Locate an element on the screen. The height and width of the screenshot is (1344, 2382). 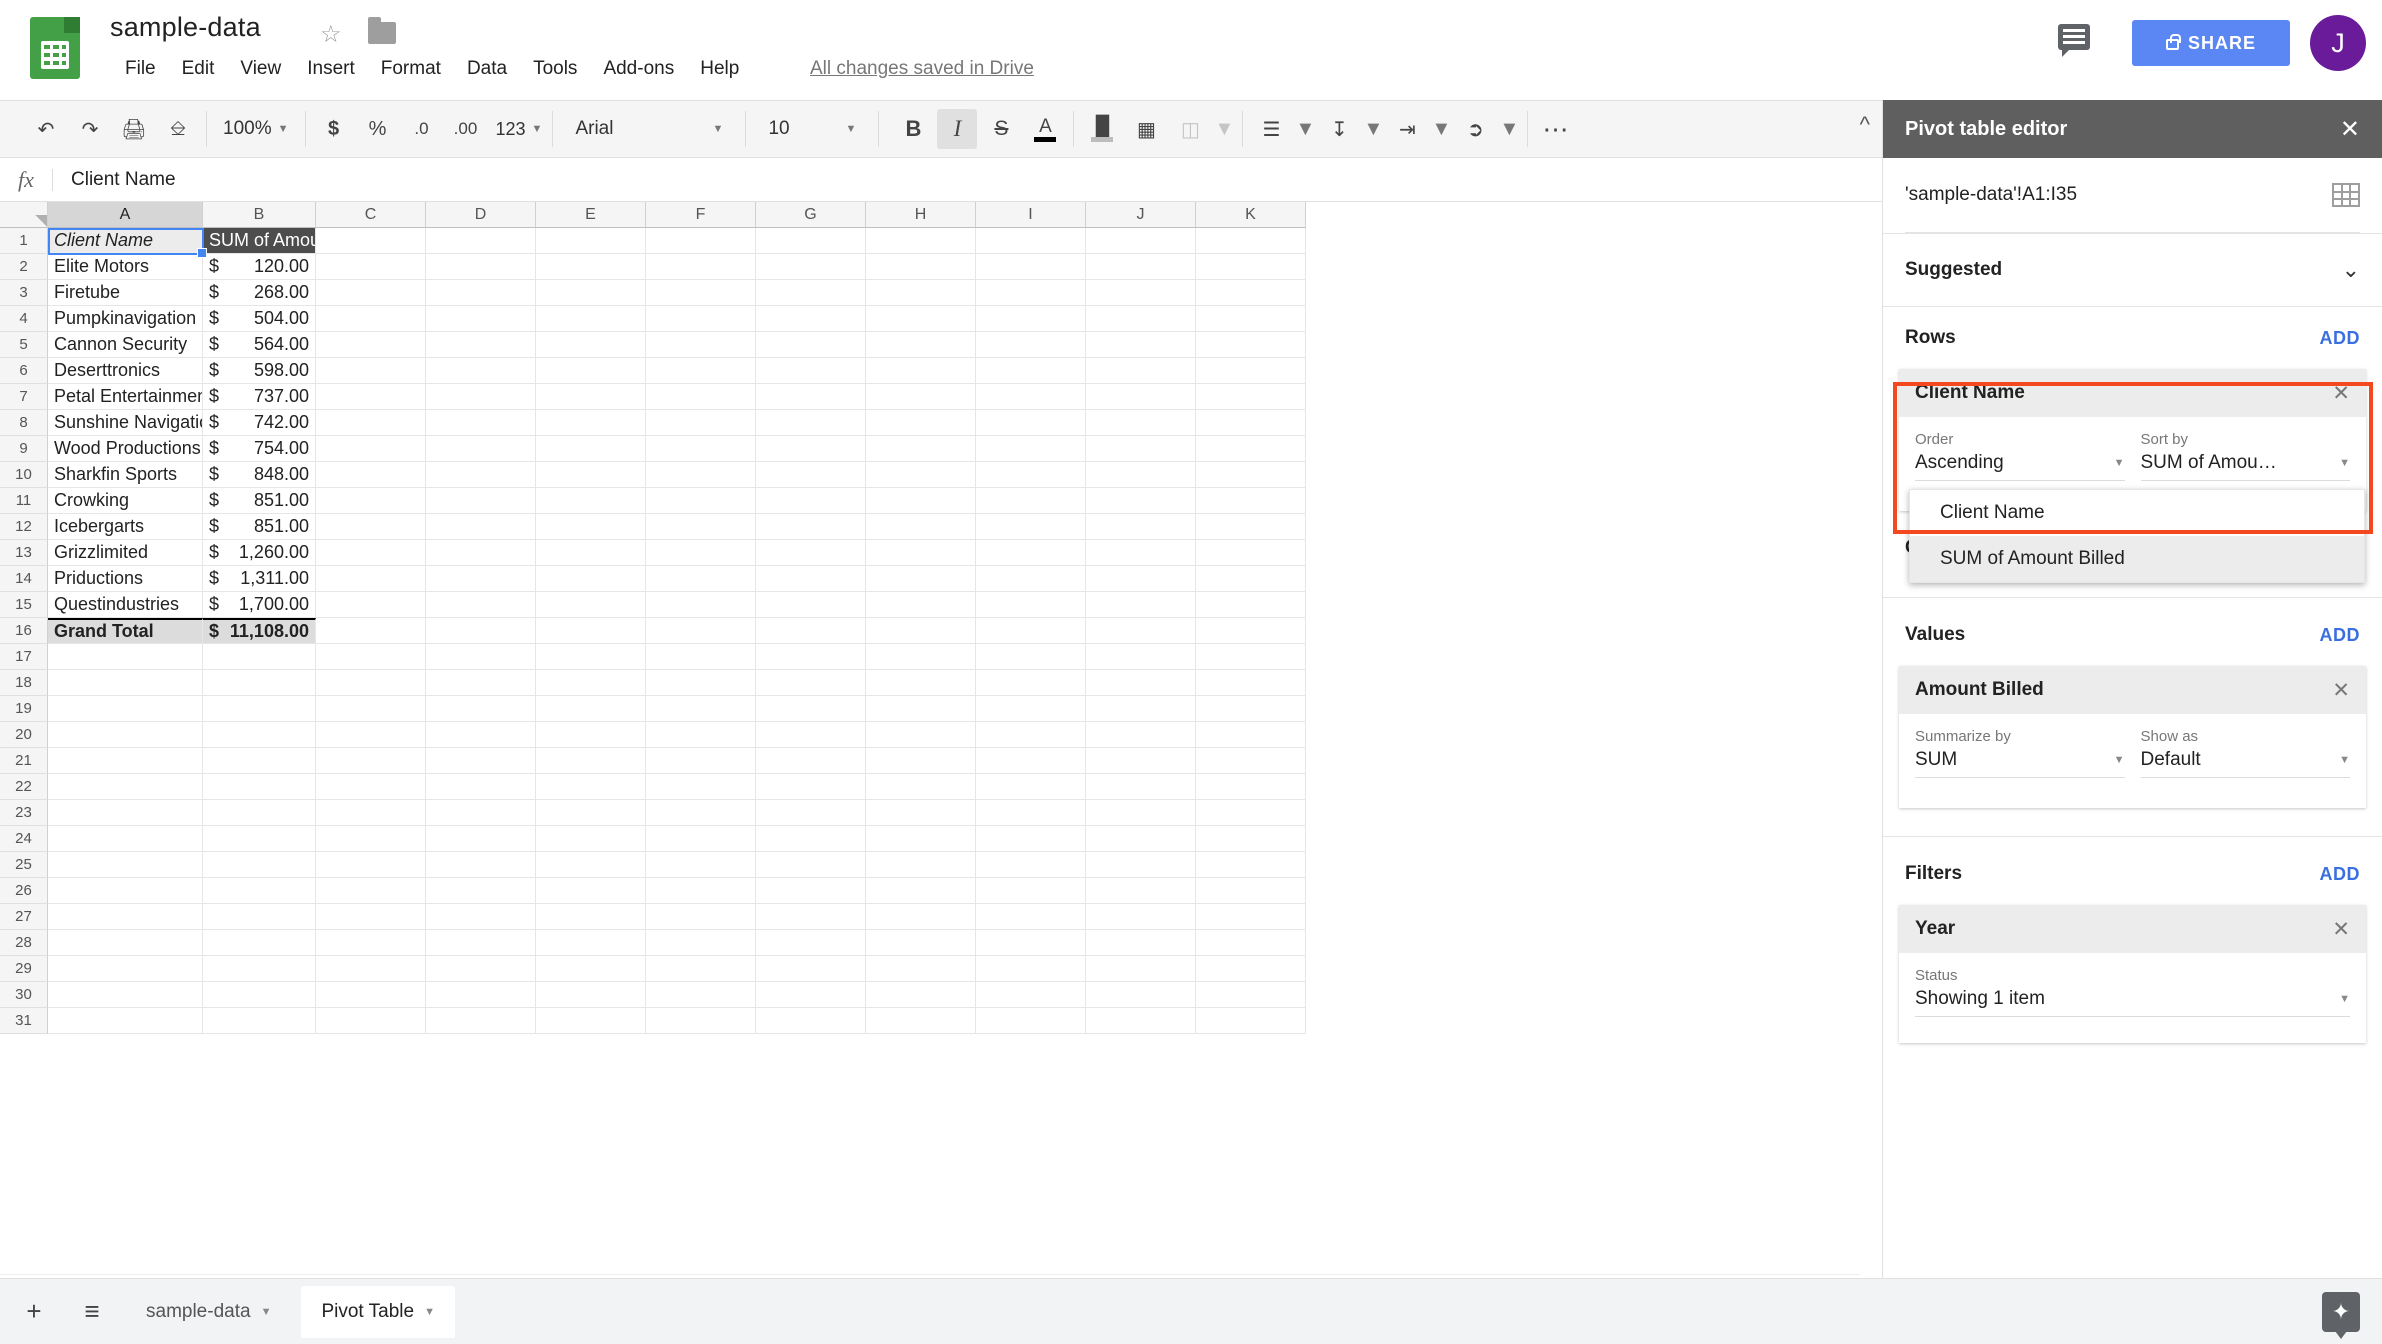
collapse-toolbar-icon: ^ is located at coordinates (1865, 125).